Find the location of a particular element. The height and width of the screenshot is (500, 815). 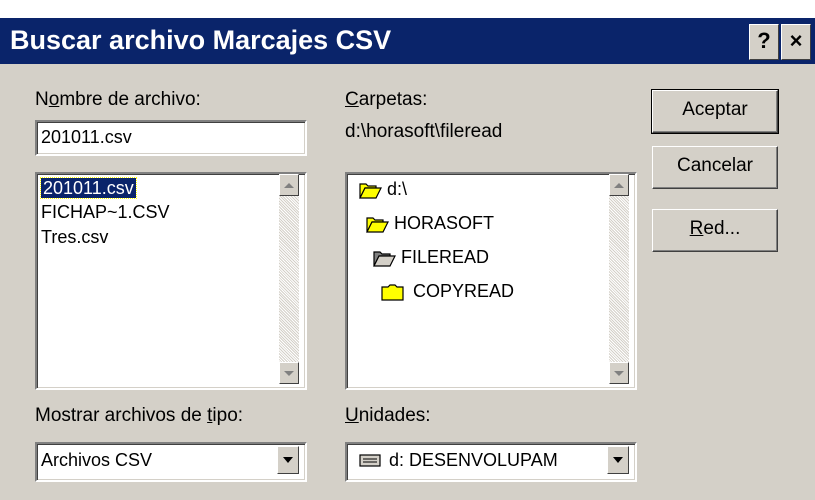

close-icon: × is located at coordinates (796, 40).